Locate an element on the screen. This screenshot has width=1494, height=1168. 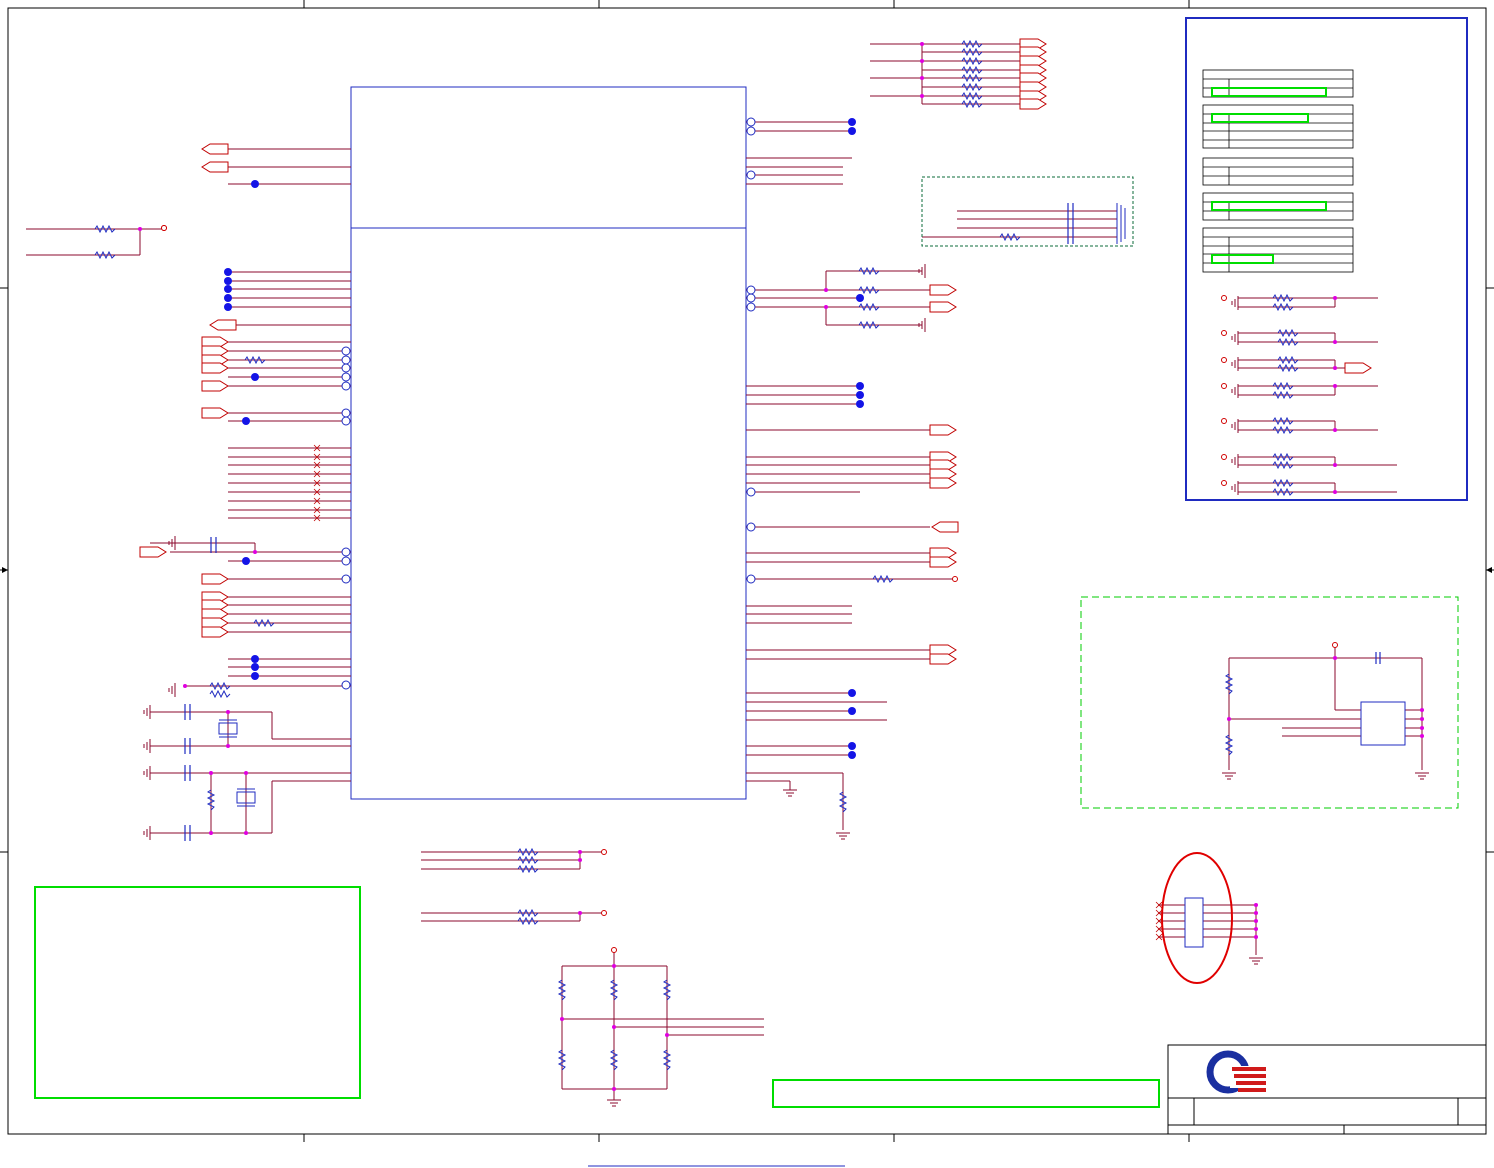
strap-tables is located at coordinates (1278, 171).